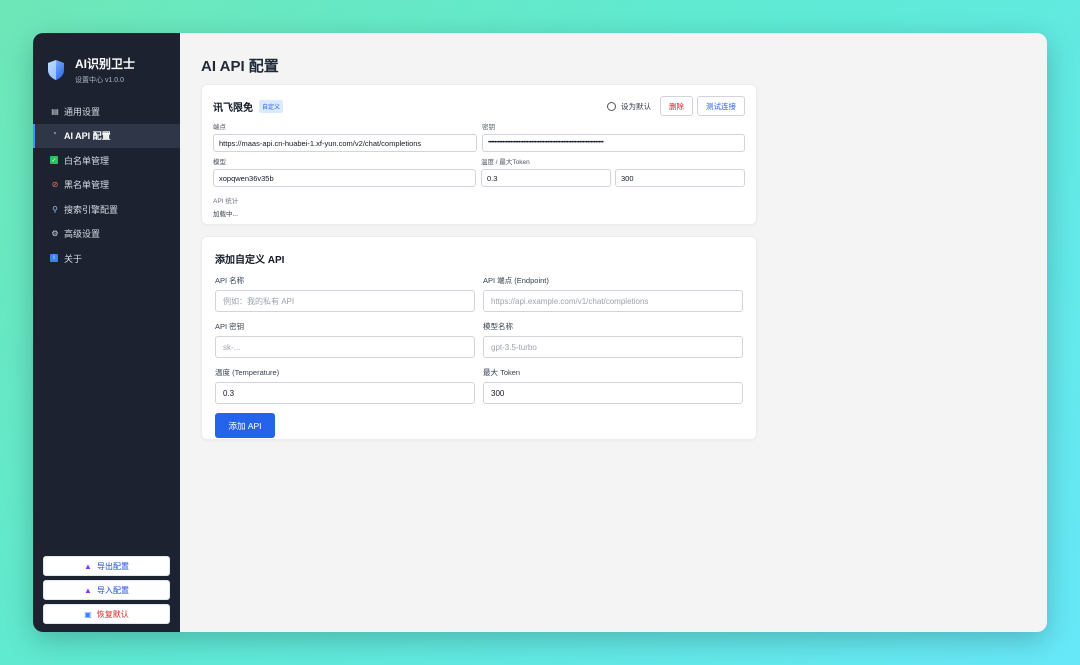  What do you see at coordinates (106, 111) in the screenshot?
I see `sidebar-item-general: ▤ 通用设置` at bounding box center [106, 111].